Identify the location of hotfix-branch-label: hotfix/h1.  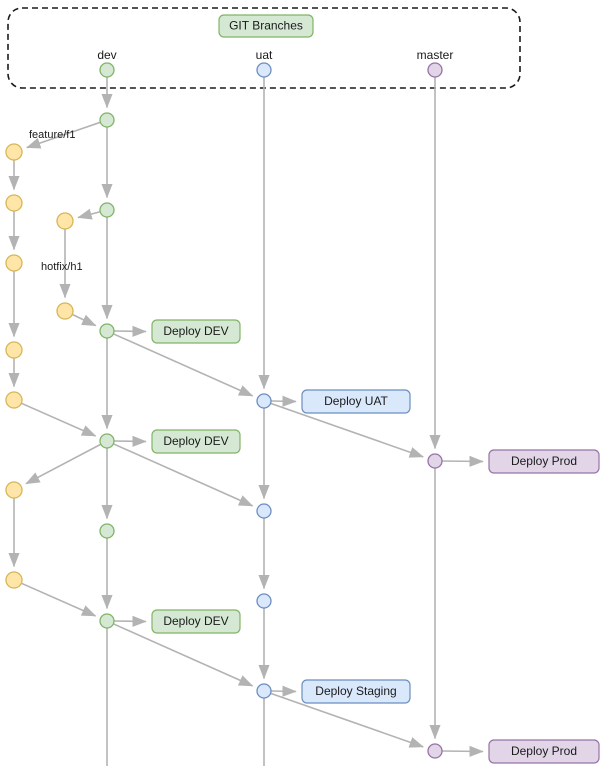
(62, 267).